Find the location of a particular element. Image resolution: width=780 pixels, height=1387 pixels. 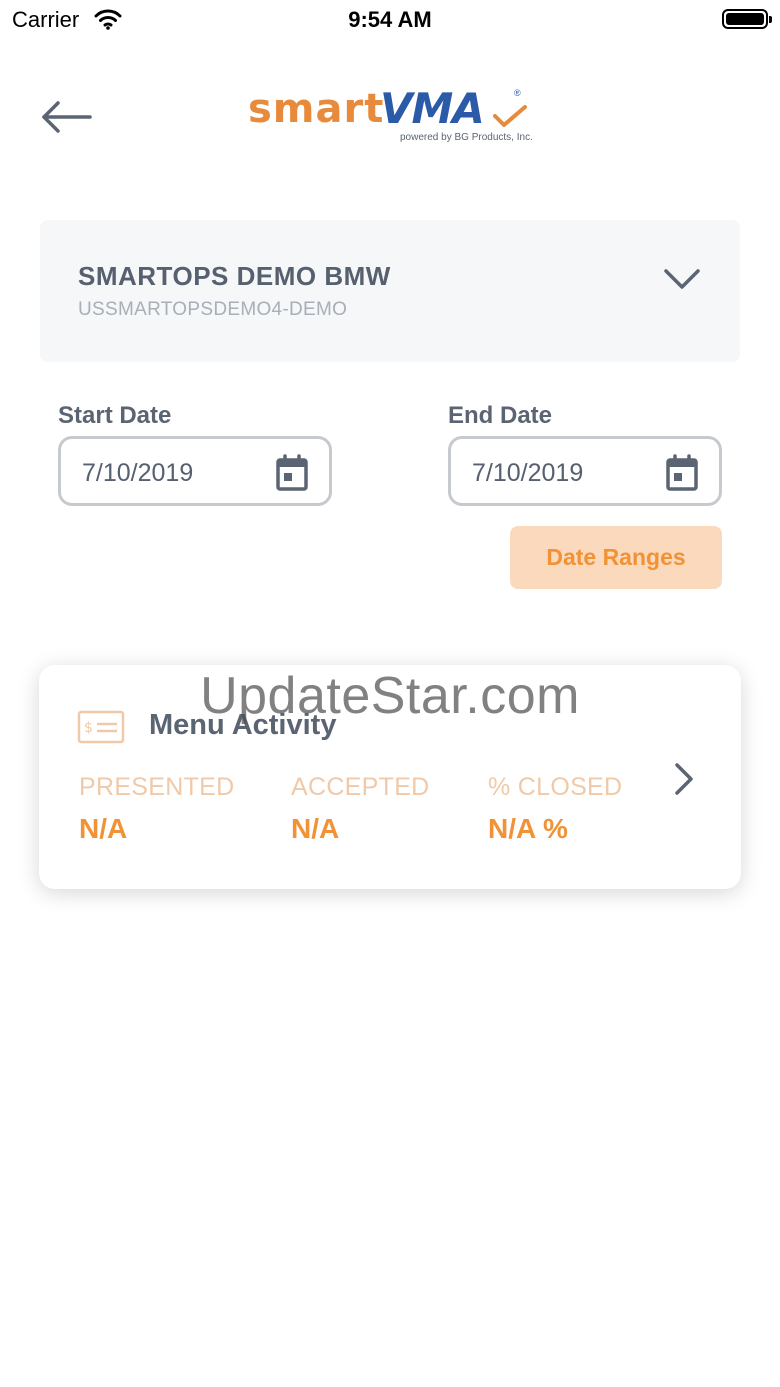

dealer-code: USSMARTOPSDEMO4-DEMO is located at coordinates (213, 309).